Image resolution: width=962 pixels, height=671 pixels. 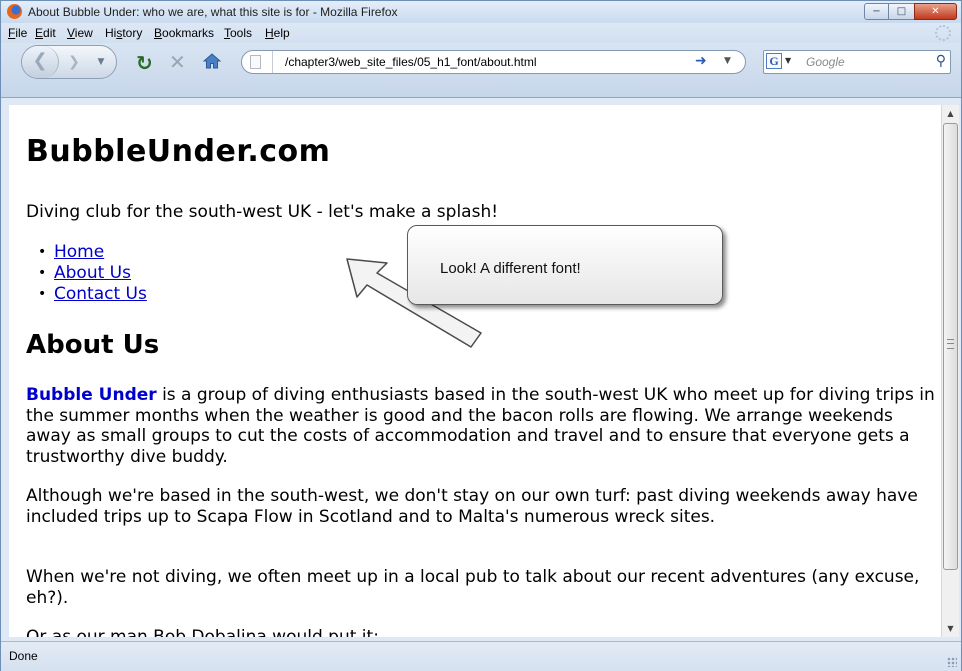 I want to click on menu-bookmarks: Bookmarks, so click(x=184, y=33).